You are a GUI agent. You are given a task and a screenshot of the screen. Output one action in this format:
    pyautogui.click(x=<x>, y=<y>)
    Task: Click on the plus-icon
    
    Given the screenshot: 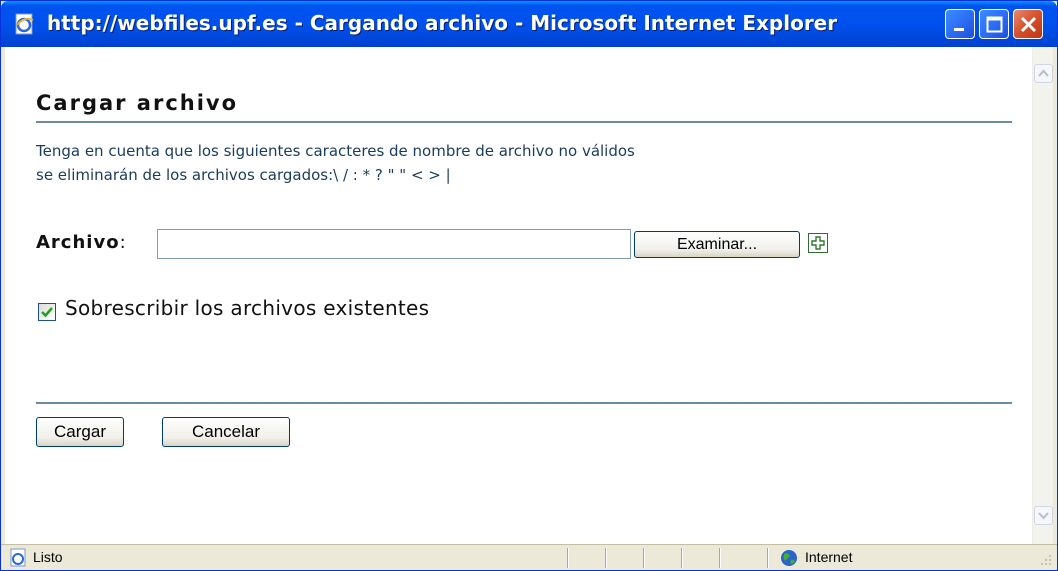 What is the action you would take?
    pyautogui.click(x=818, y=243)
    